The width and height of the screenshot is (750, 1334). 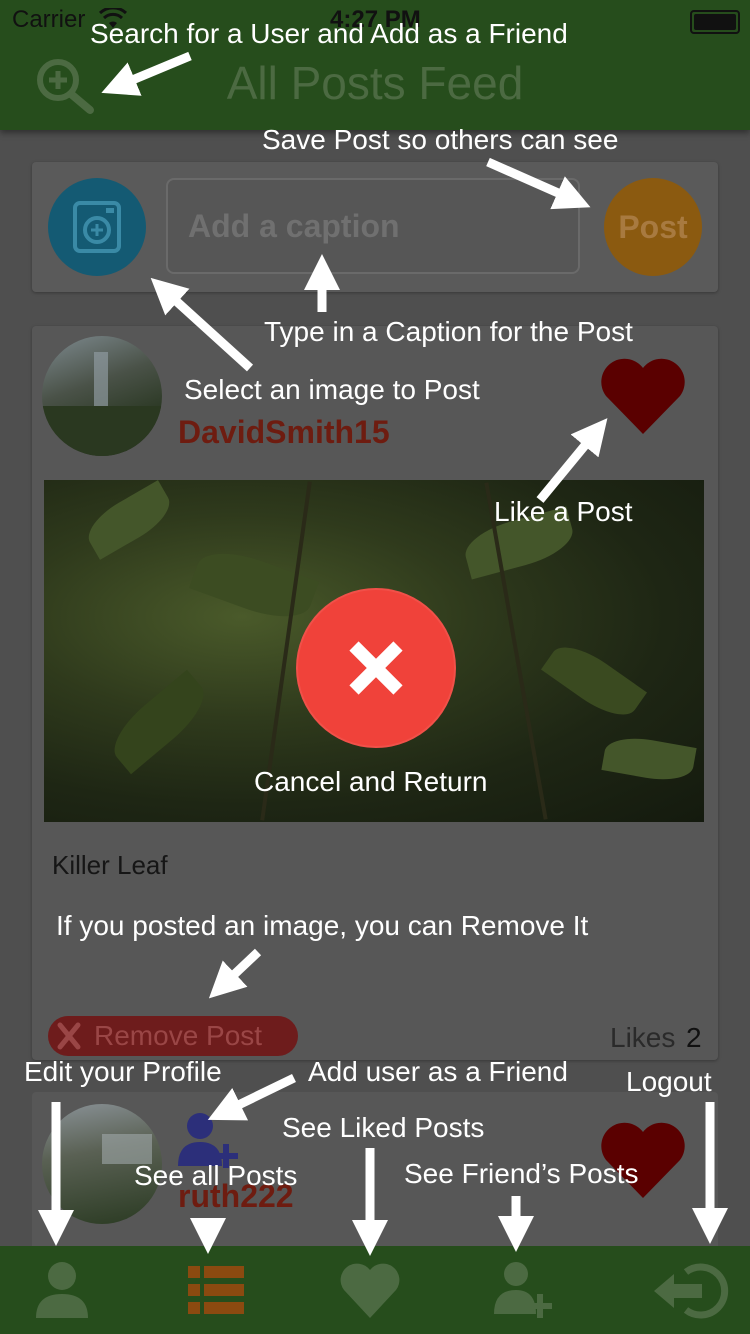 What do you see at coordinates (69, 1036) in the screenshot?
I see `x-icon` at bounding box center [69, 1036].